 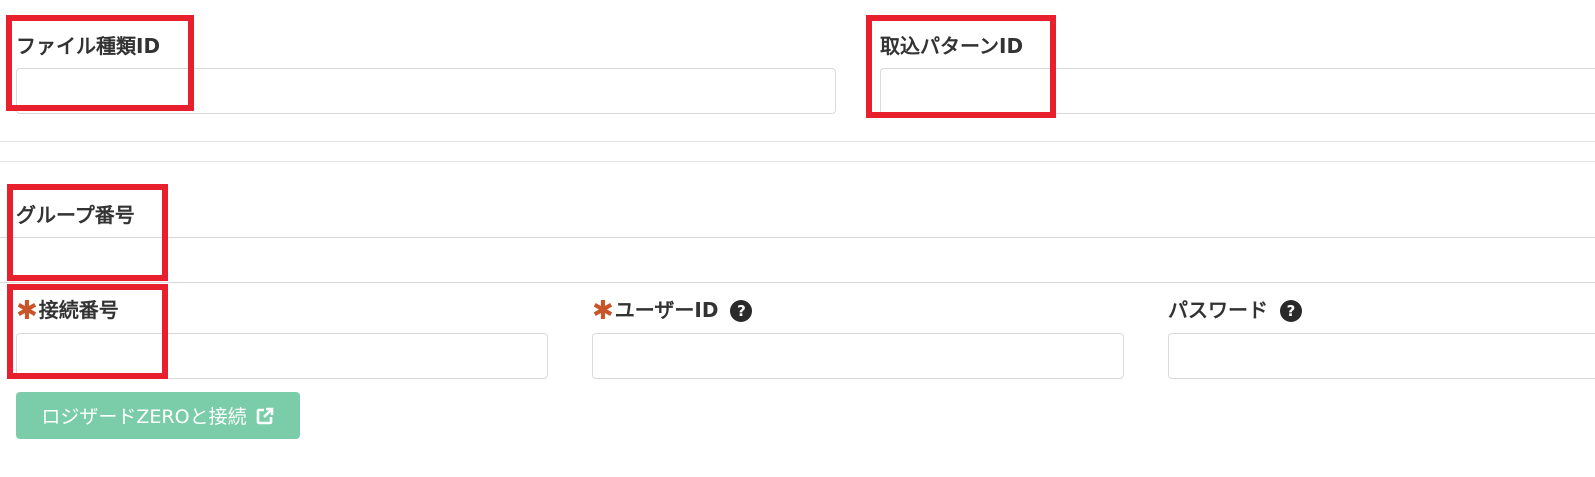 I want to click on file-type-id-input, so click(x=426, y=91).